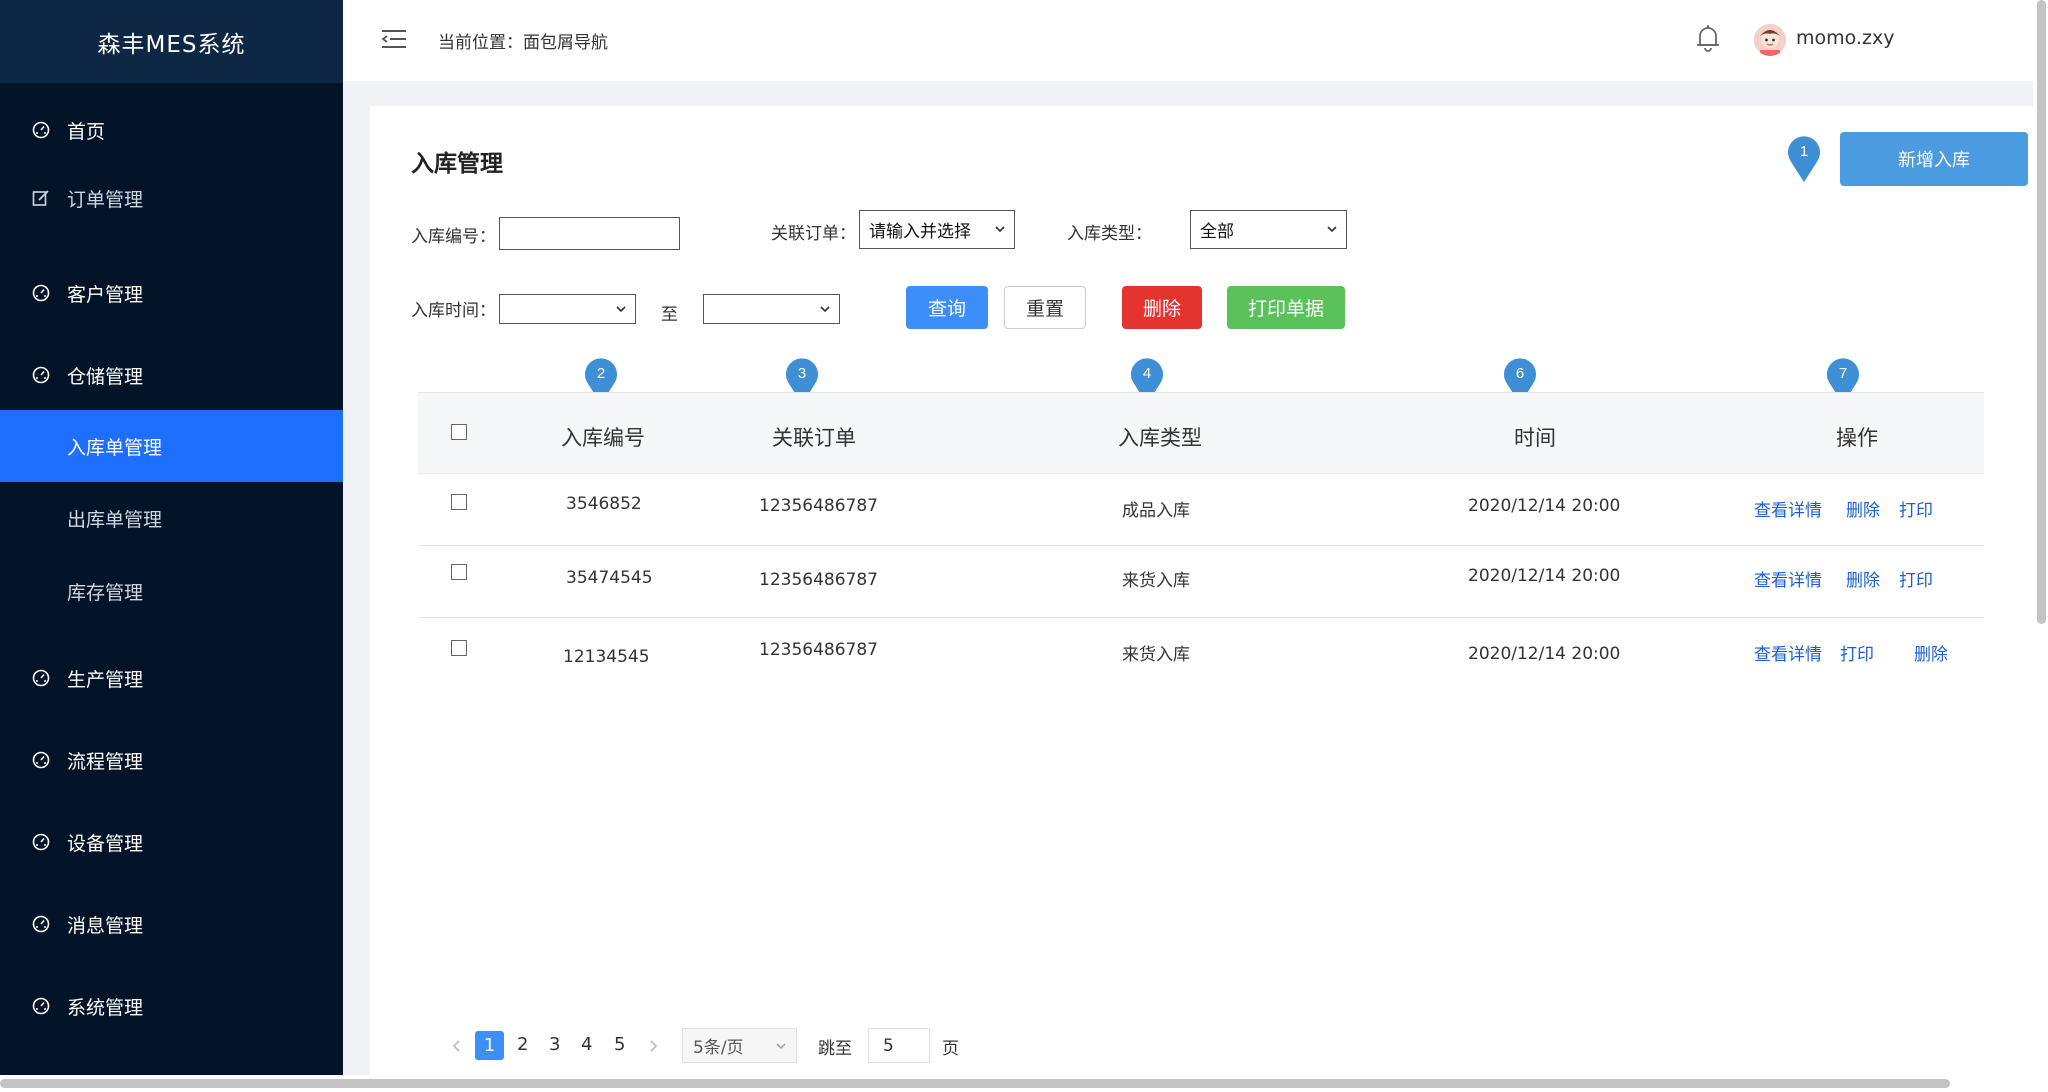  What do you see at coordinates (105, 761) in the screenshot?
I see `sidebar-item-label: 流程管理` at bounding box center [105, 761].